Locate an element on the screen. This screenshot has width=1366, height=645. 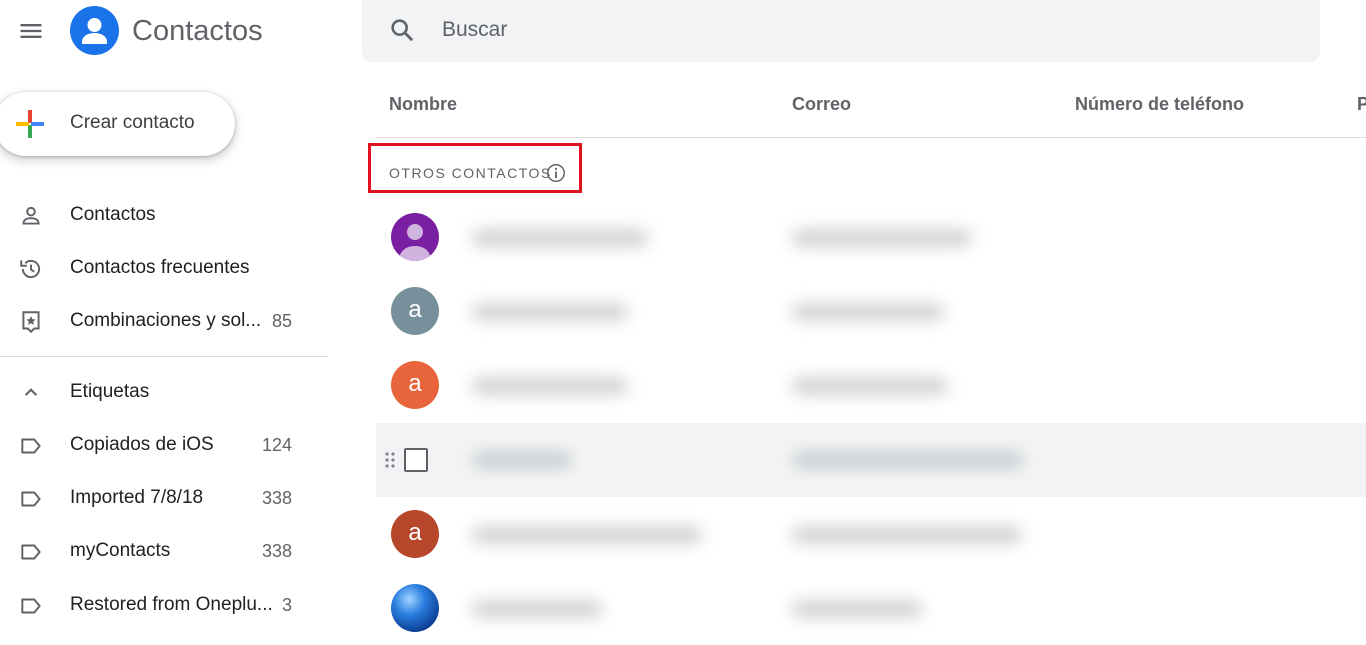
sidebar-item-label: myContacts is located at coordinates (120, 550).